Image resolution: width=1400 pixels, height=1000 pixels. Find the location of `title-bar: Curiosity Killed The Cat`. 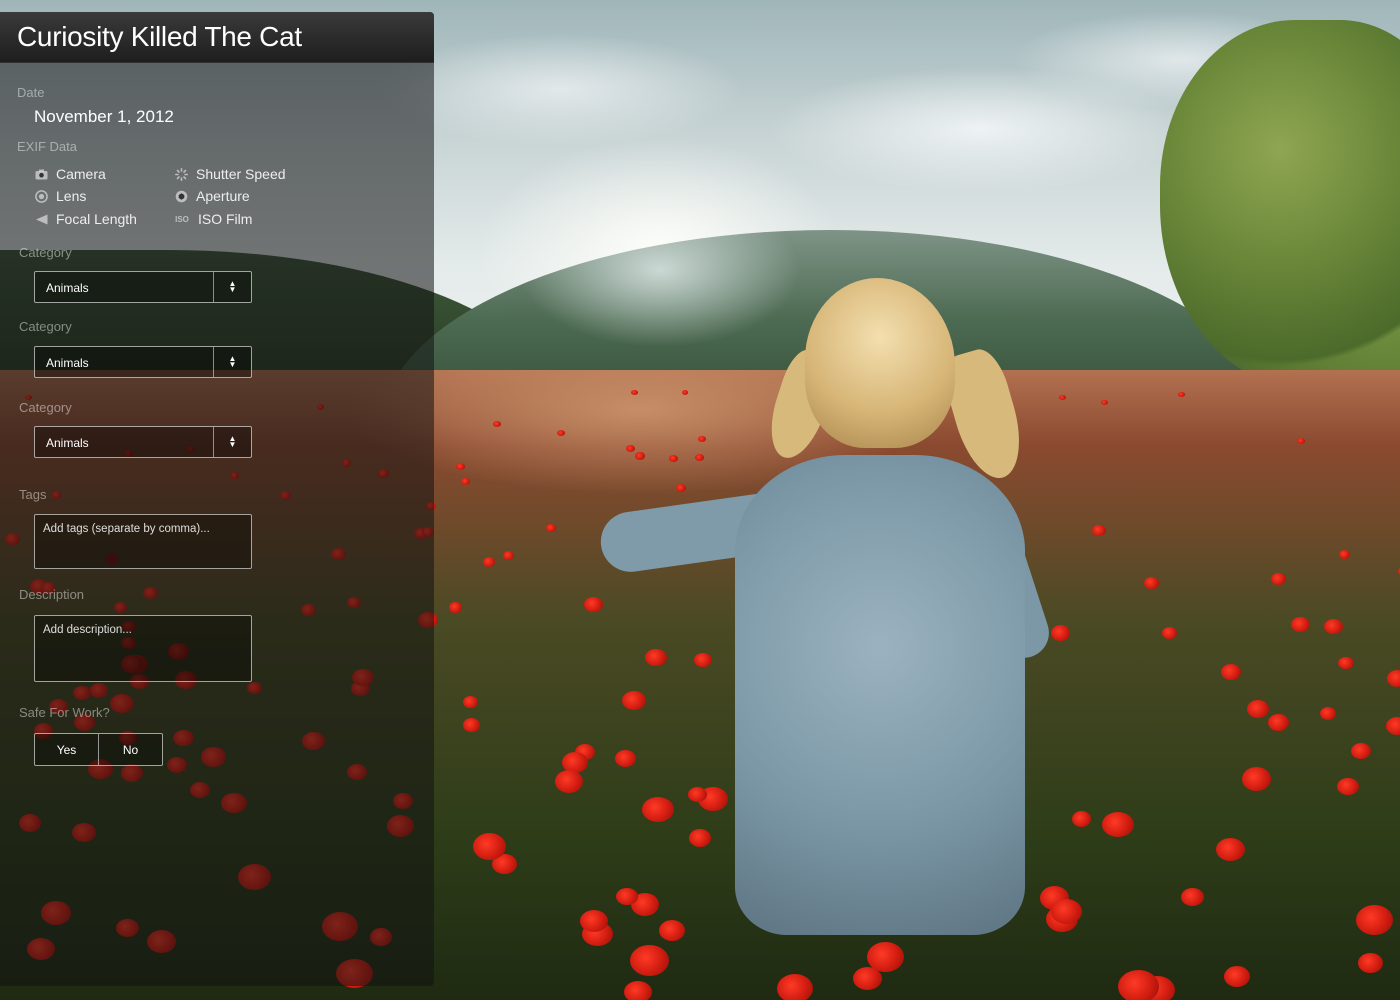

title-bar: Curiosity Killed The Cat is located at coordinates (217, 37).